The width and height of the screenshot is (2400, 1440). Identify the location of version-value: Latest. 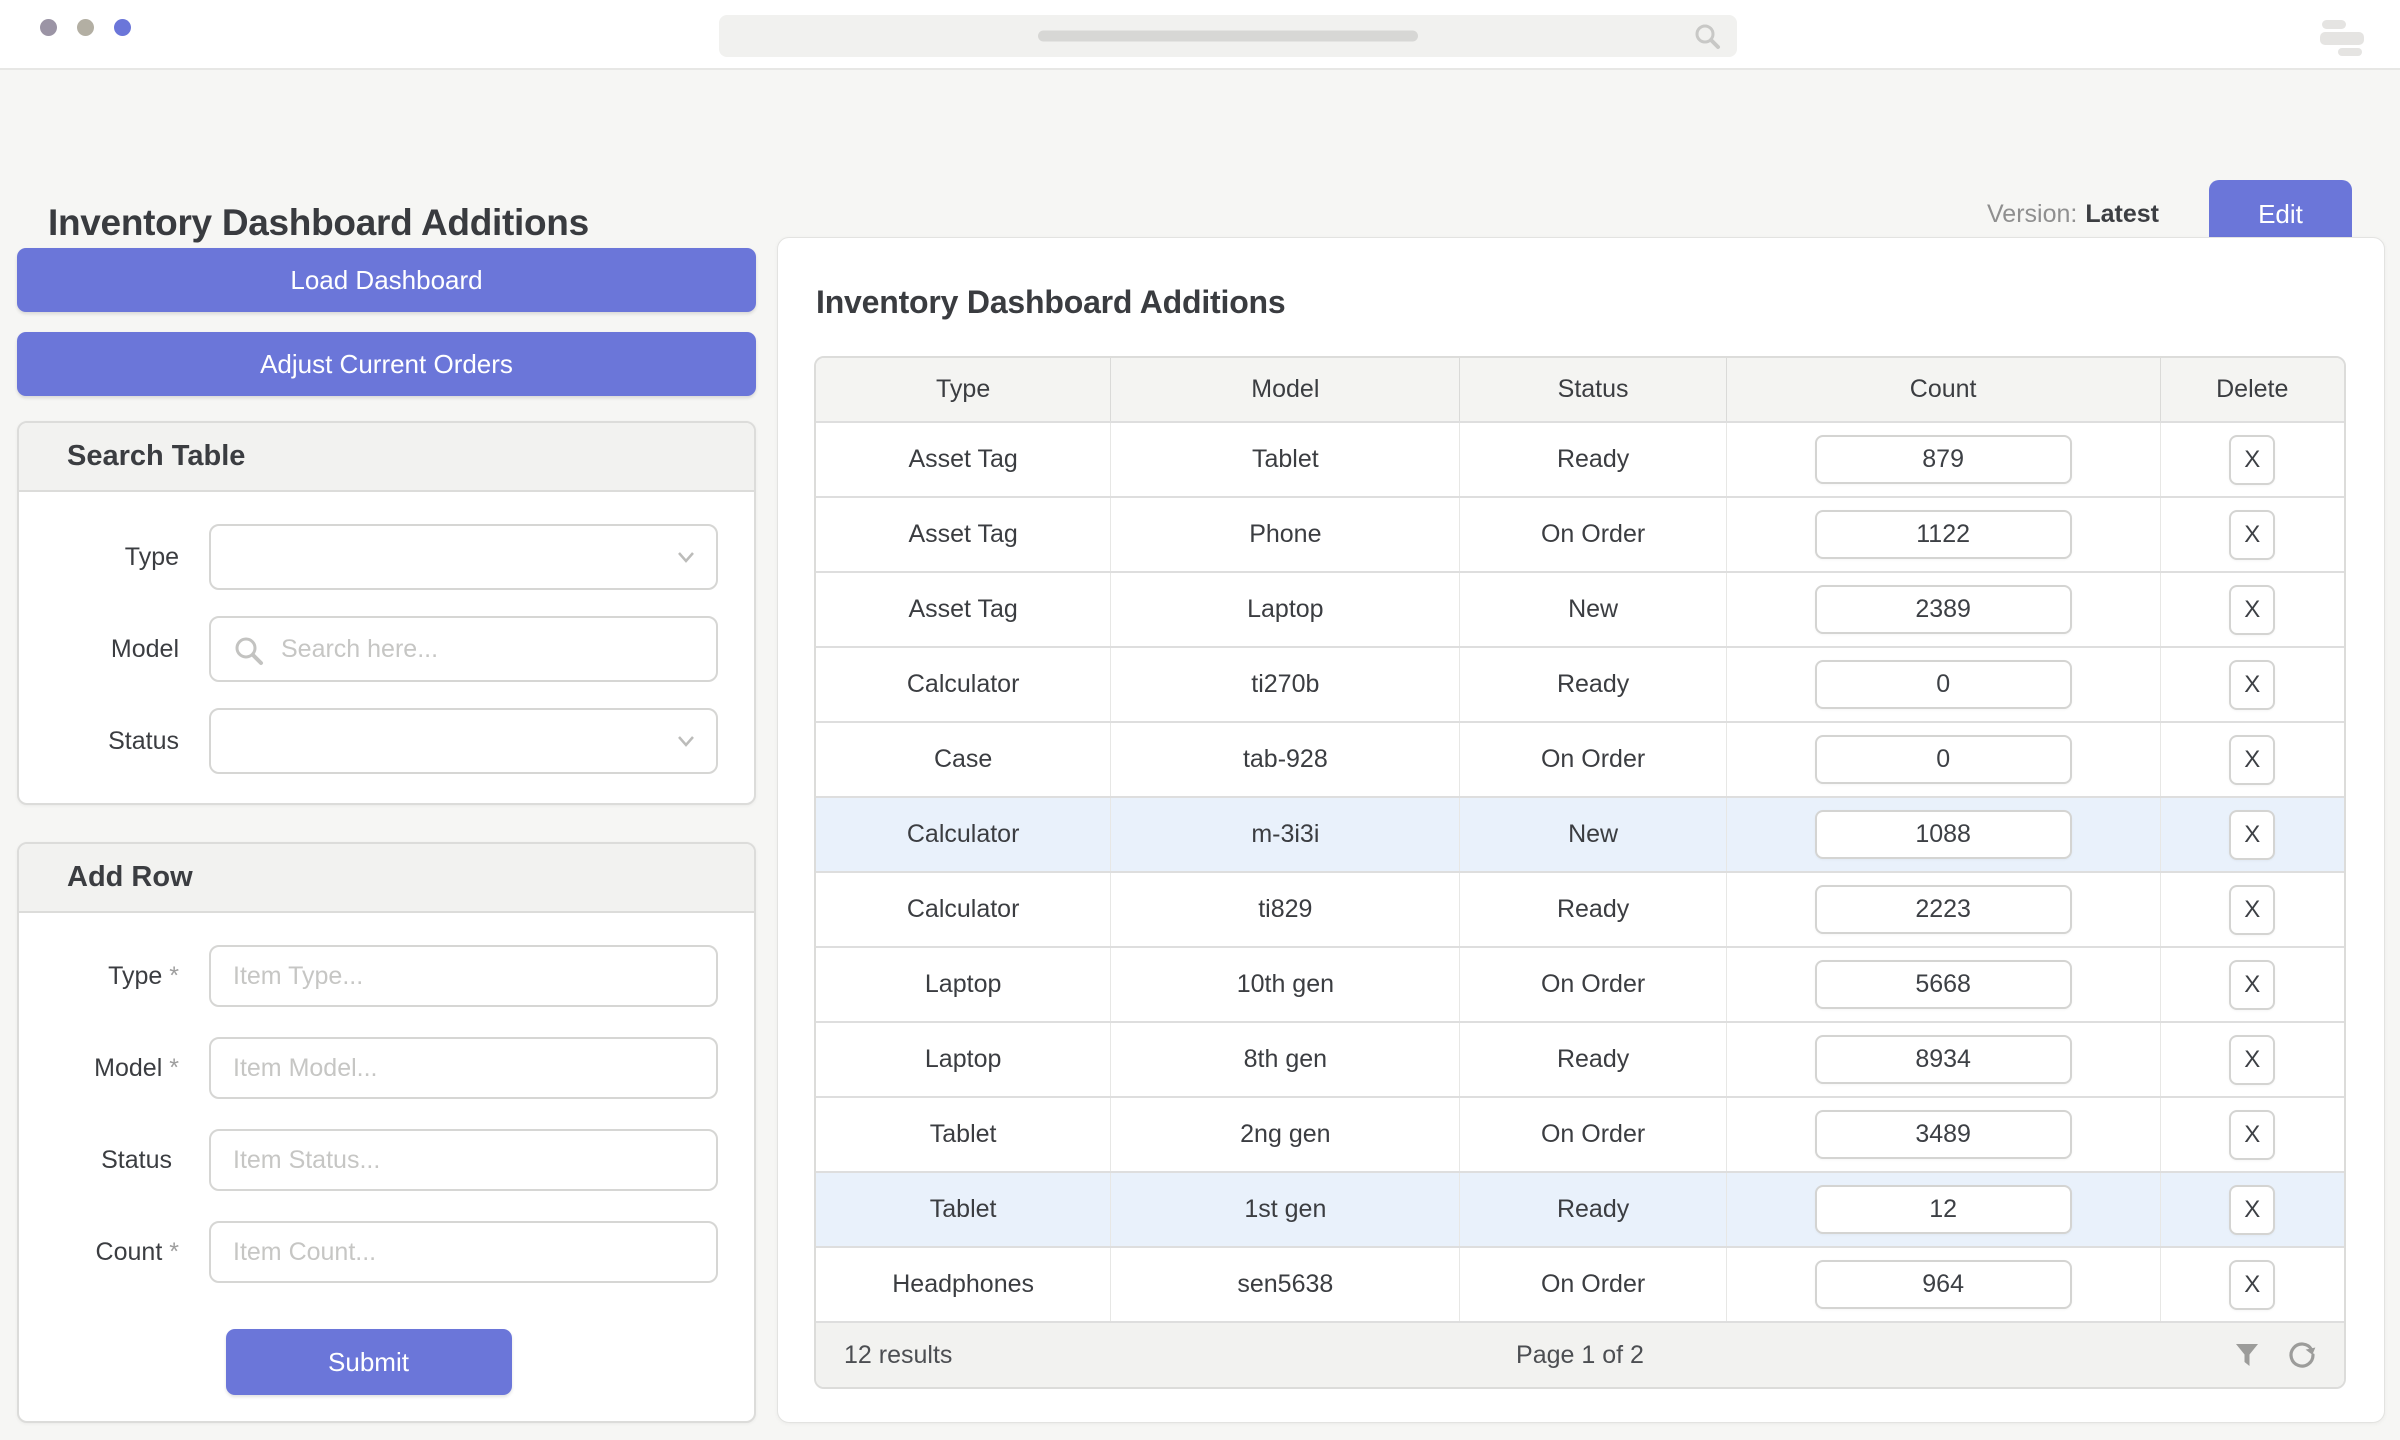
(2122, 213).